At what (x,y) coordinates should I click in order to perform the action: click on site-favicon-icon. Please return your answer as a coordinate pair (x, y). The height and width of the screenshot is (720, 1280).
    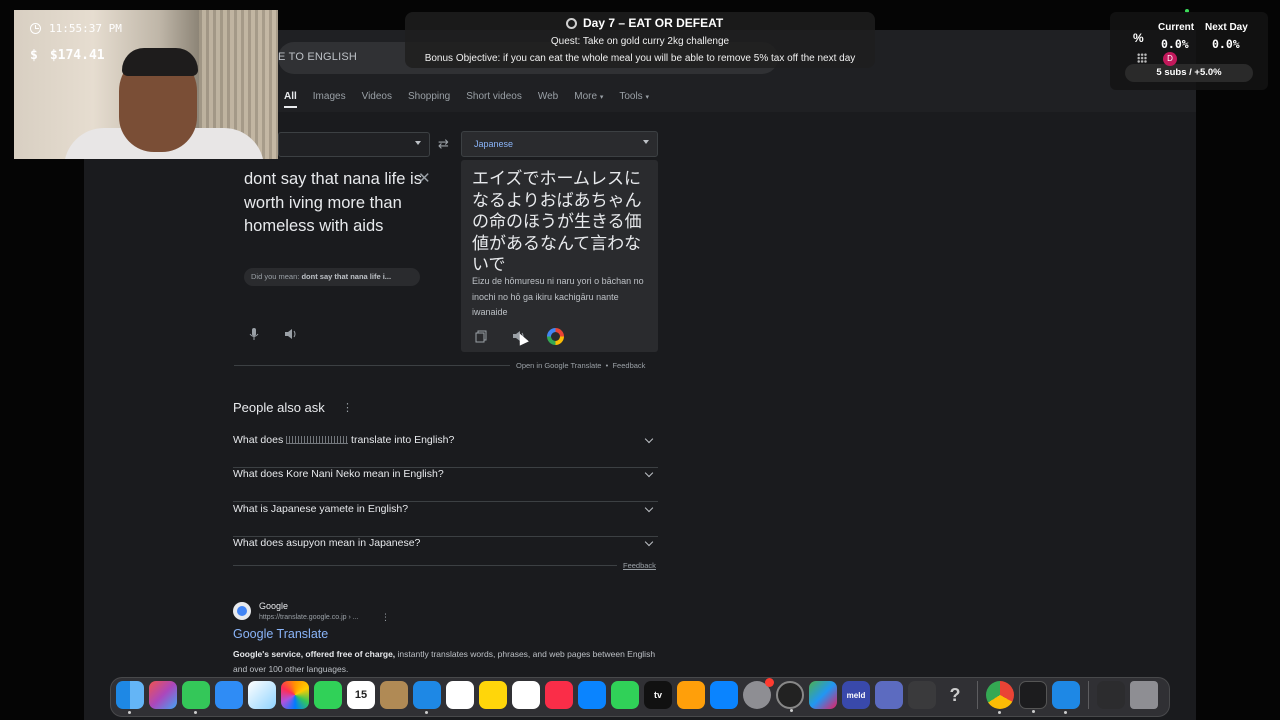
    Looking at the image, I should click on (242, 611).